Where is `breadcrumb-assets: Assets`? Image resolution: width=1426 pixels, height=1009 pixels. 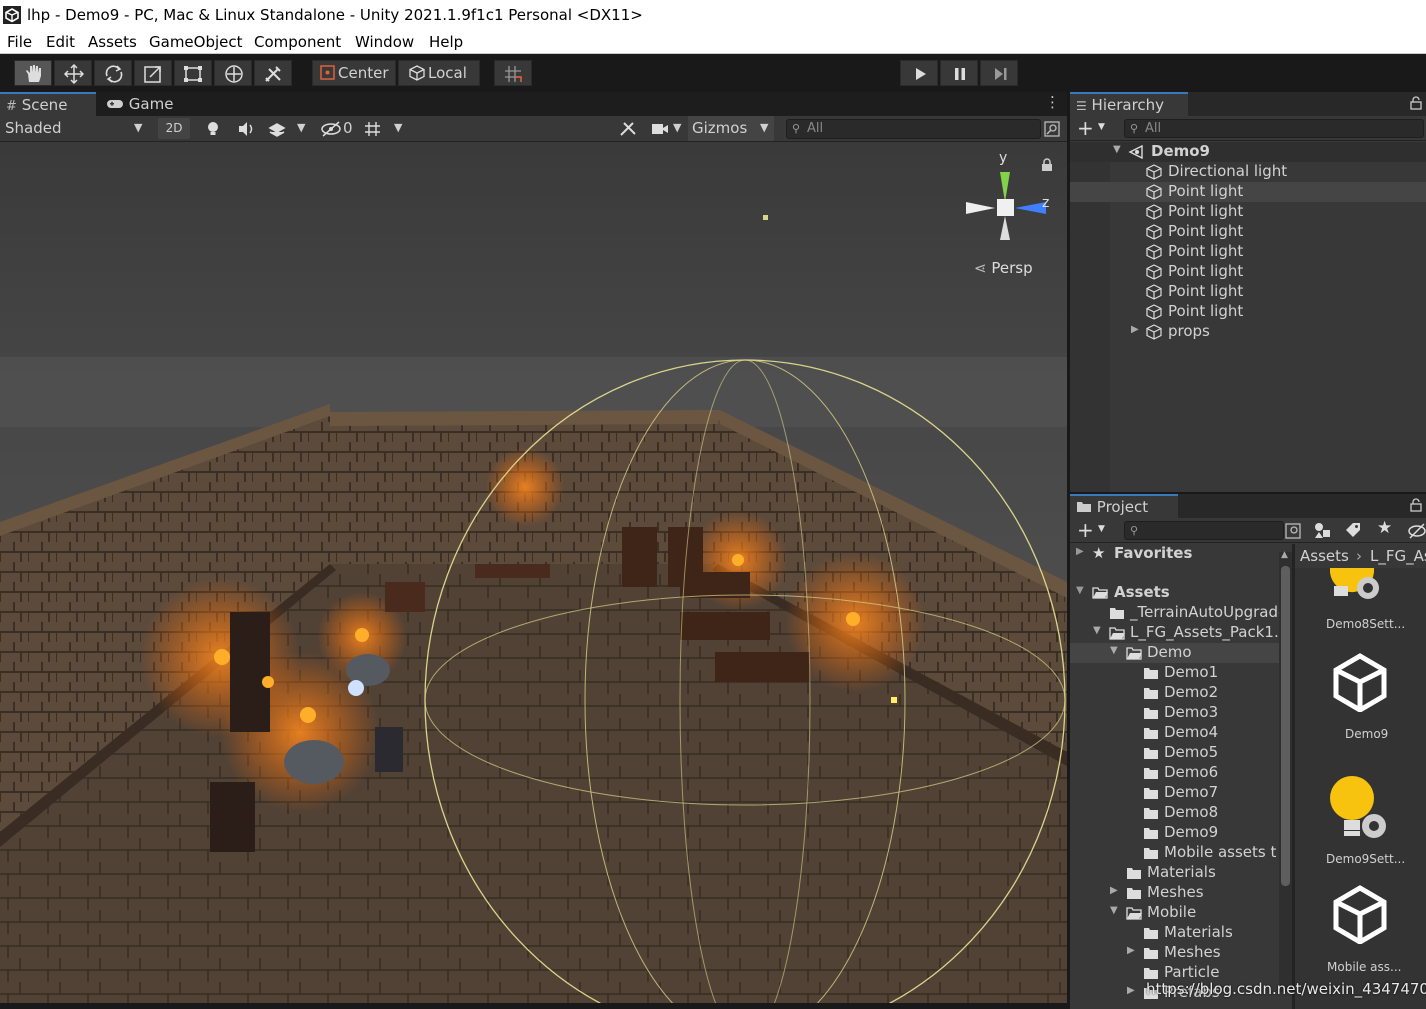 breadcrumb-assets: Assets is located at coordinates (1324, 556).